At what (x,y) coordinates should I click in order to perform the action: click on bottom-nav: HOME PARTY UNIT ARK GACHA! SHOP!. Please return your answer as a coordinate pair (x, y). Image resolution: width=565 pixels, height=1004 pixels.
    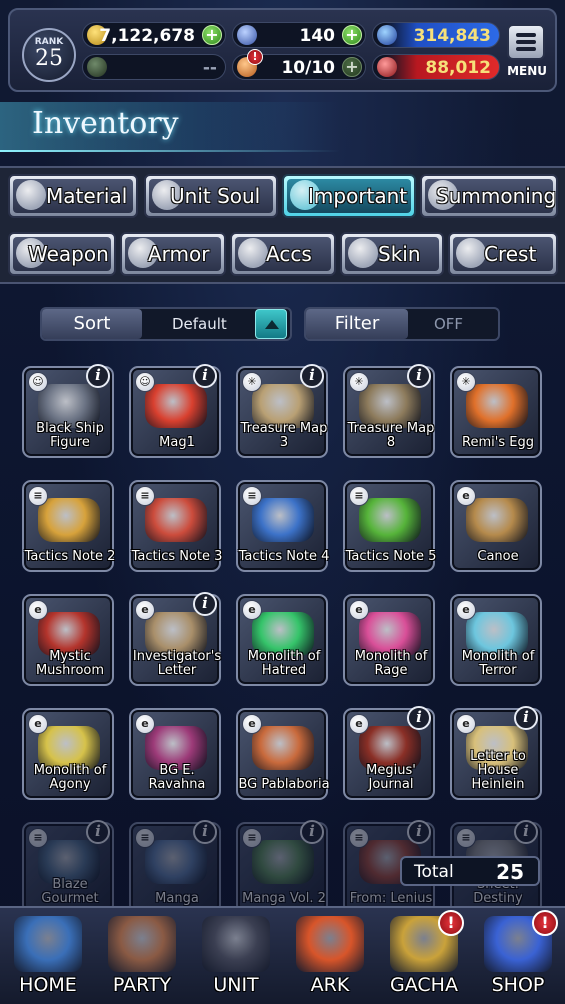
    Looking at the image, I should click on (282, 955).